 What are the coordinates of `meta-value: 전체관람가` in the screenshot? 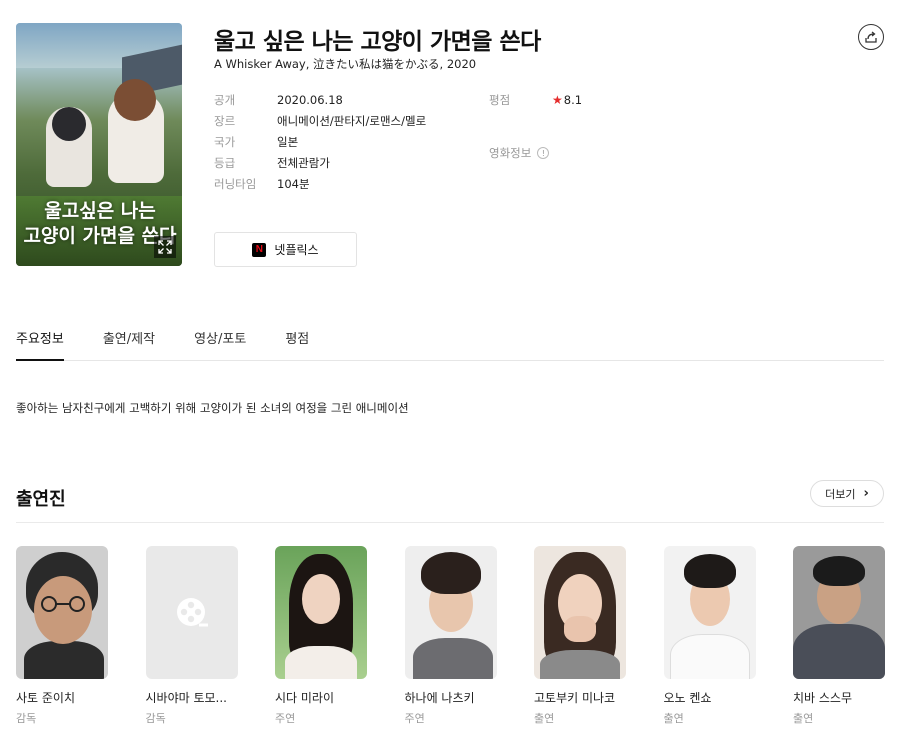 It's located at (303, 162).